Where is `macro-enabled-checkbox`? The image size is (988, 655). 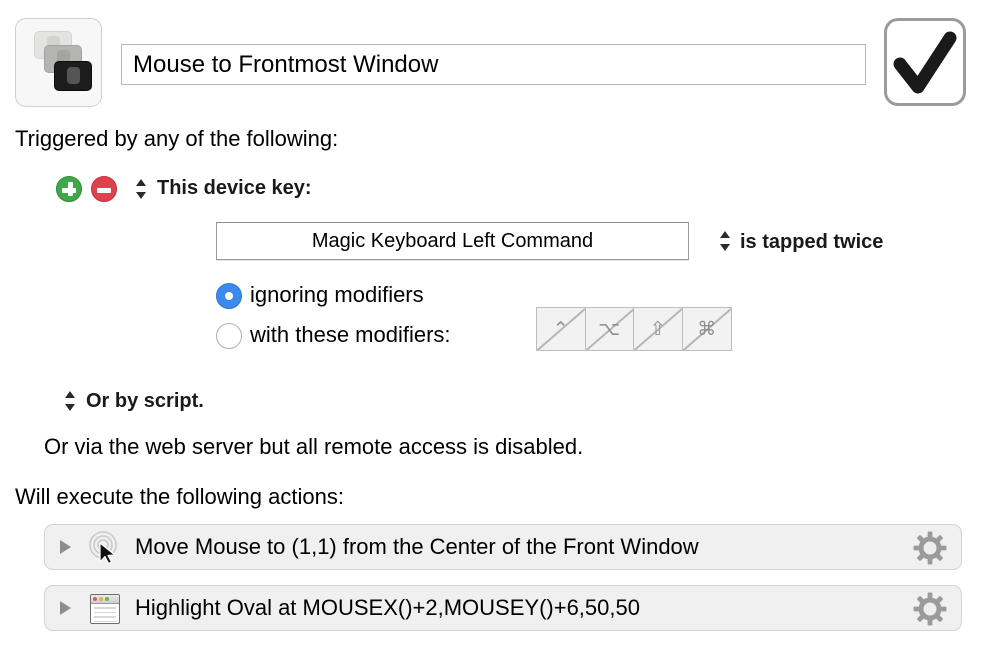 macro-enabled-checkbox is located at coordinates (925, 62).